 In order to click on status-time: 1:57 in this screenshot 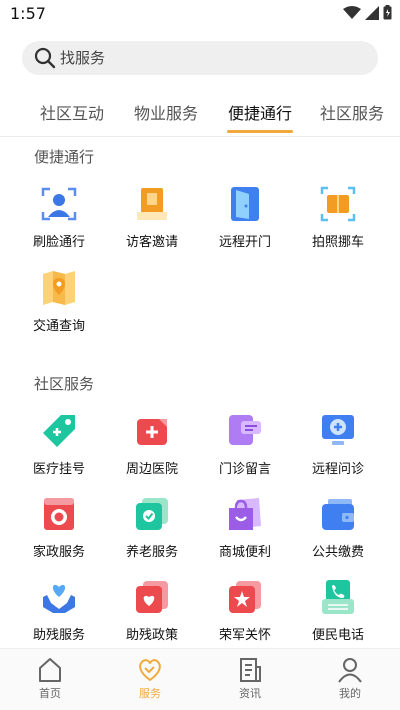, I will do `click(28, 13)`.